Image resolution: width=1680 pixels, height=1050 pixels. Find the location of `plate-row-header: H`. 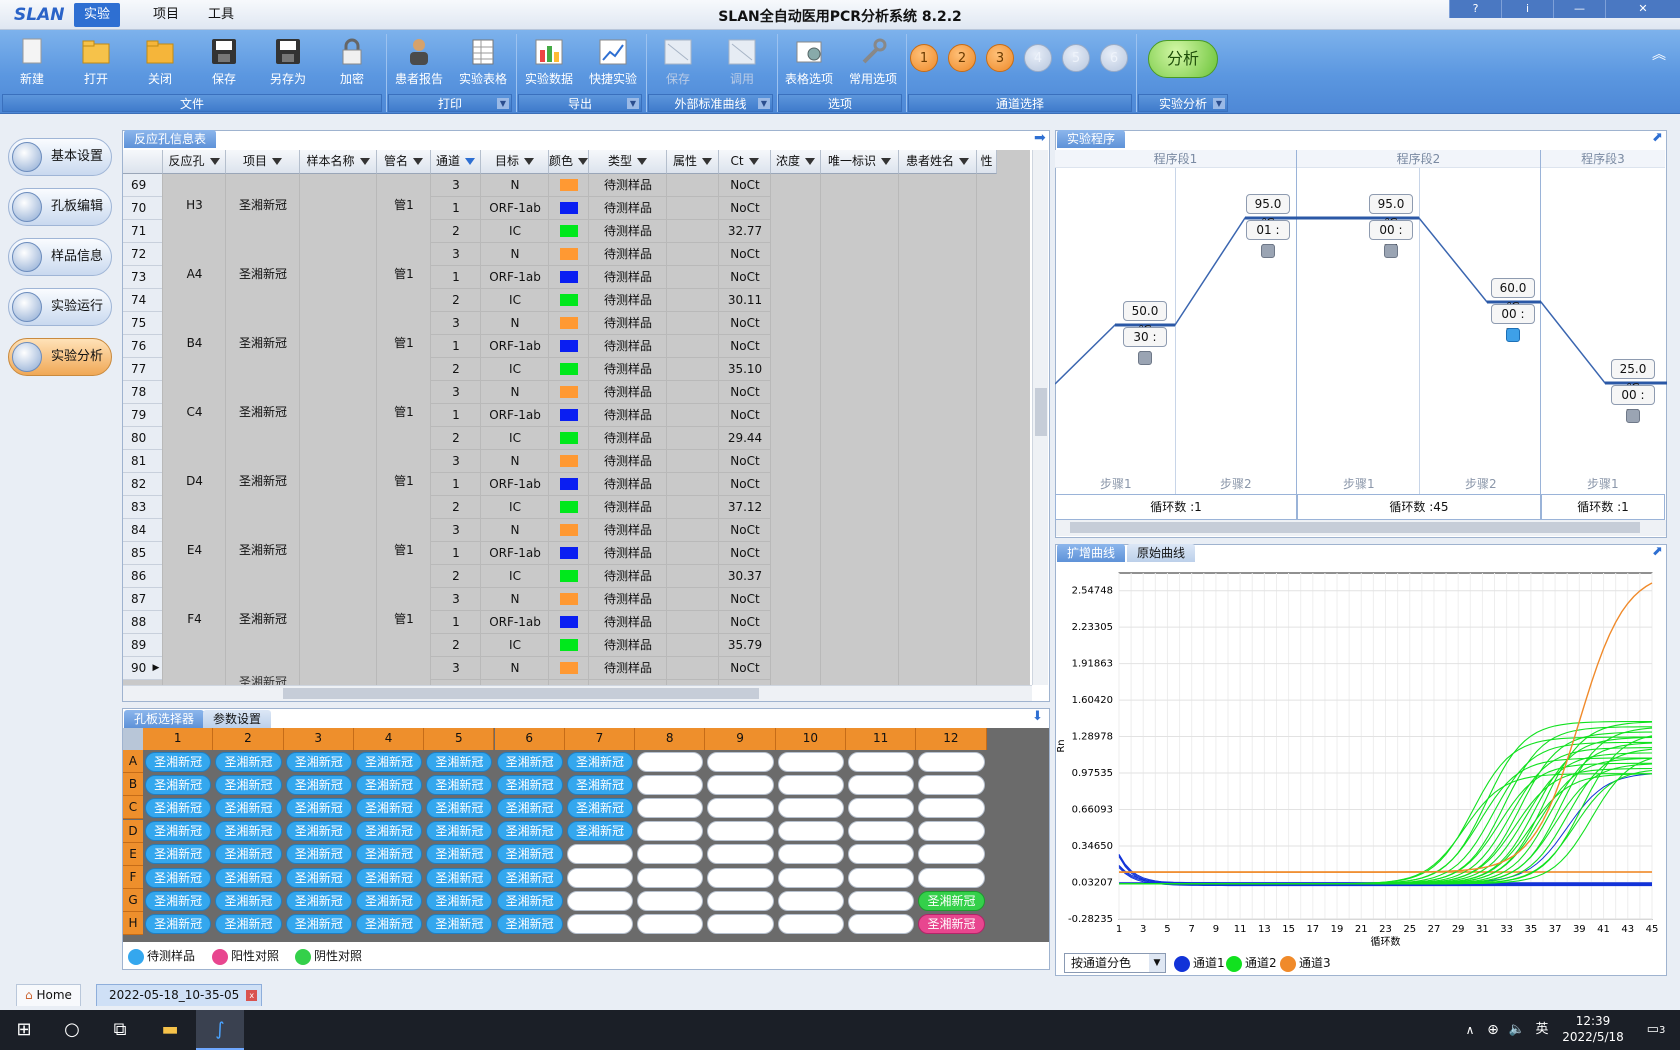

plate-row-header: H is located at coordinates (133, 924).